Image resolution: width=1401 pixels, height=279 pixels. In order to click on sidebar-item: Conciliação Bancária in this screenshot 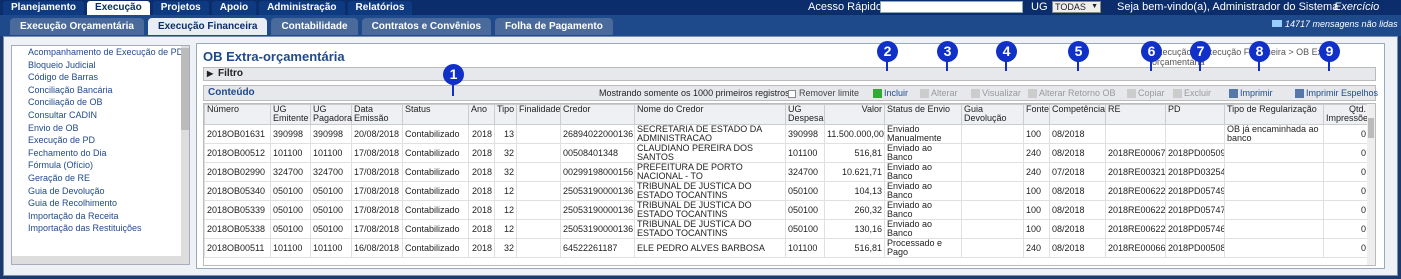, I will do `click(97, 90)`.